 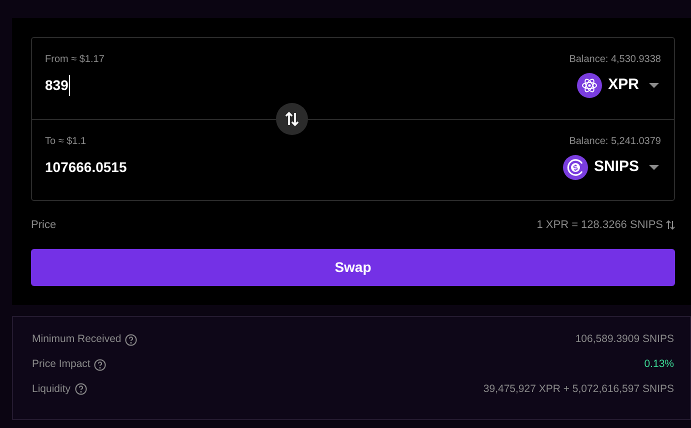 I want to click on balance-text: Balance: 4,530.9338, so click(x=615, y=60).